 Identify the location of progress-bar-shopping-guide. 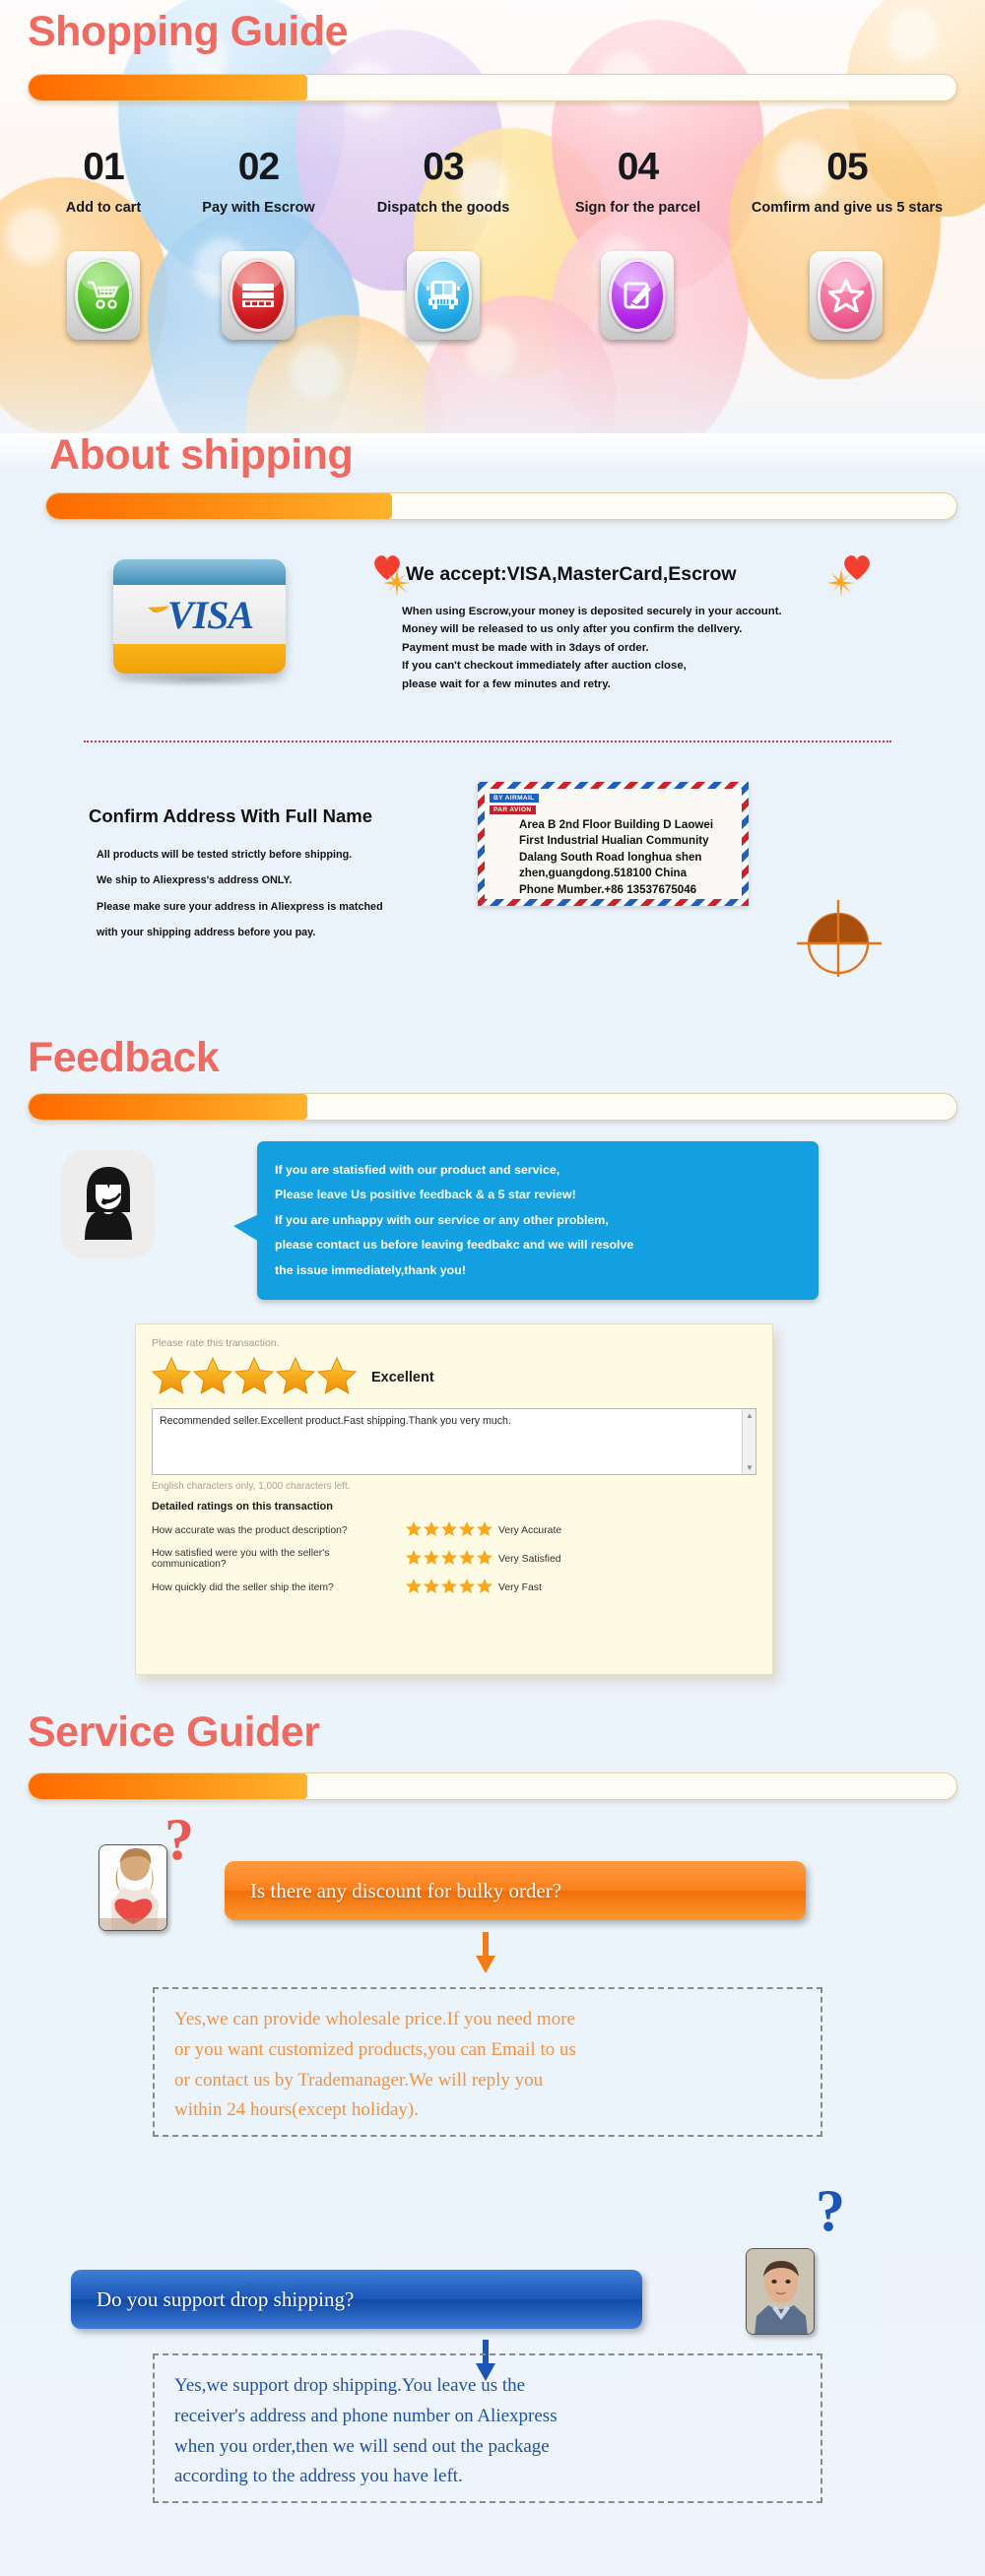
(492, 87).